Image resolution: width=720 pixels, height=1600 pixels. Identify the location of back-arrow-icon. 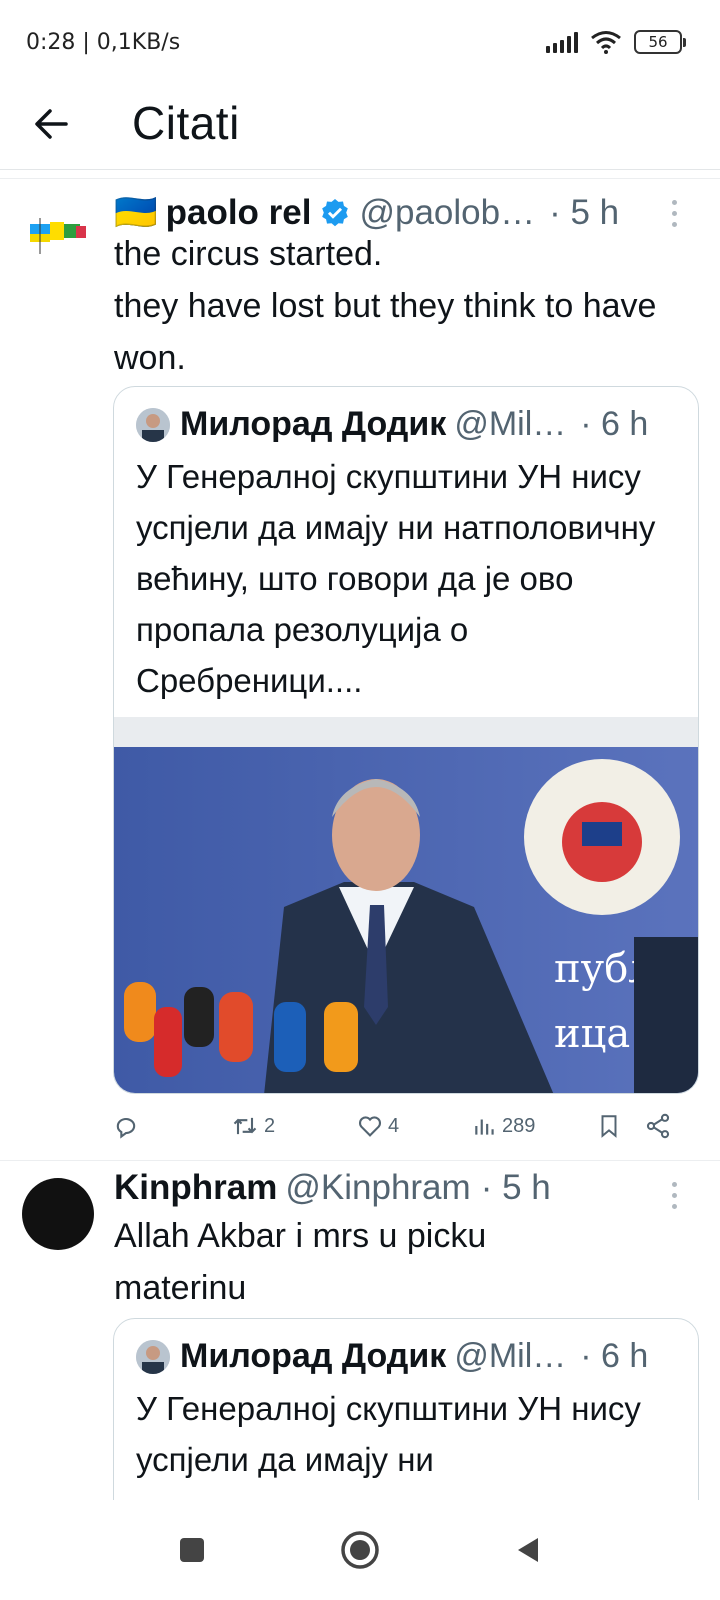
(51, 124).